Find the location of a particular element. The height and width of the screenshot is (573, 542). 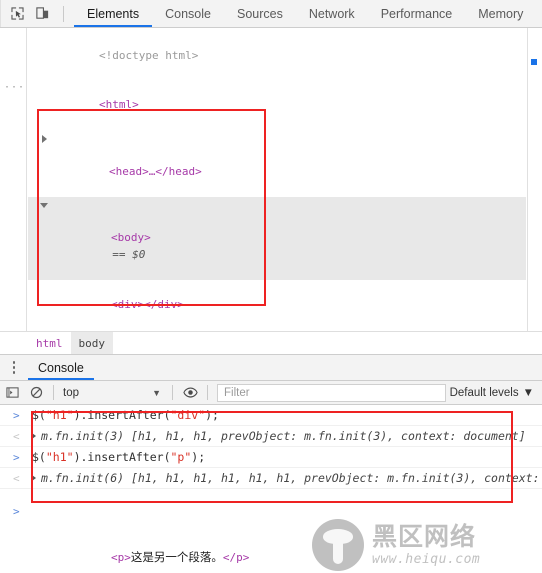

console-code-2-string-2: "p" is located at coordinates (181, 457).